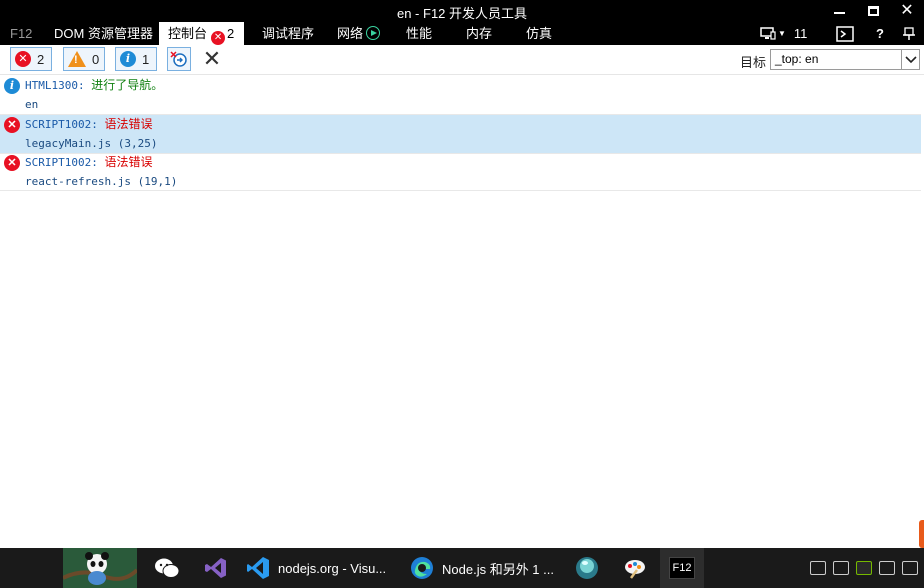  I want to click on tab-memory: 内存, so click(479, 33).